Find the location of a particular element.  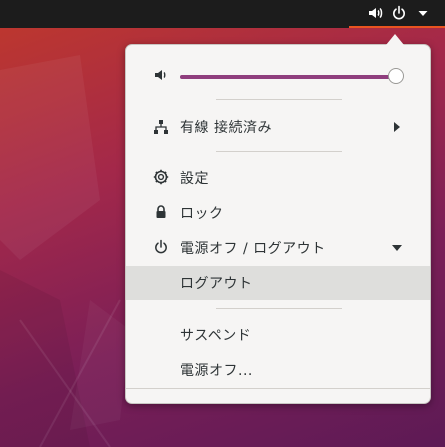

logout-item: ログアウト is located at coordinates (278, 283).